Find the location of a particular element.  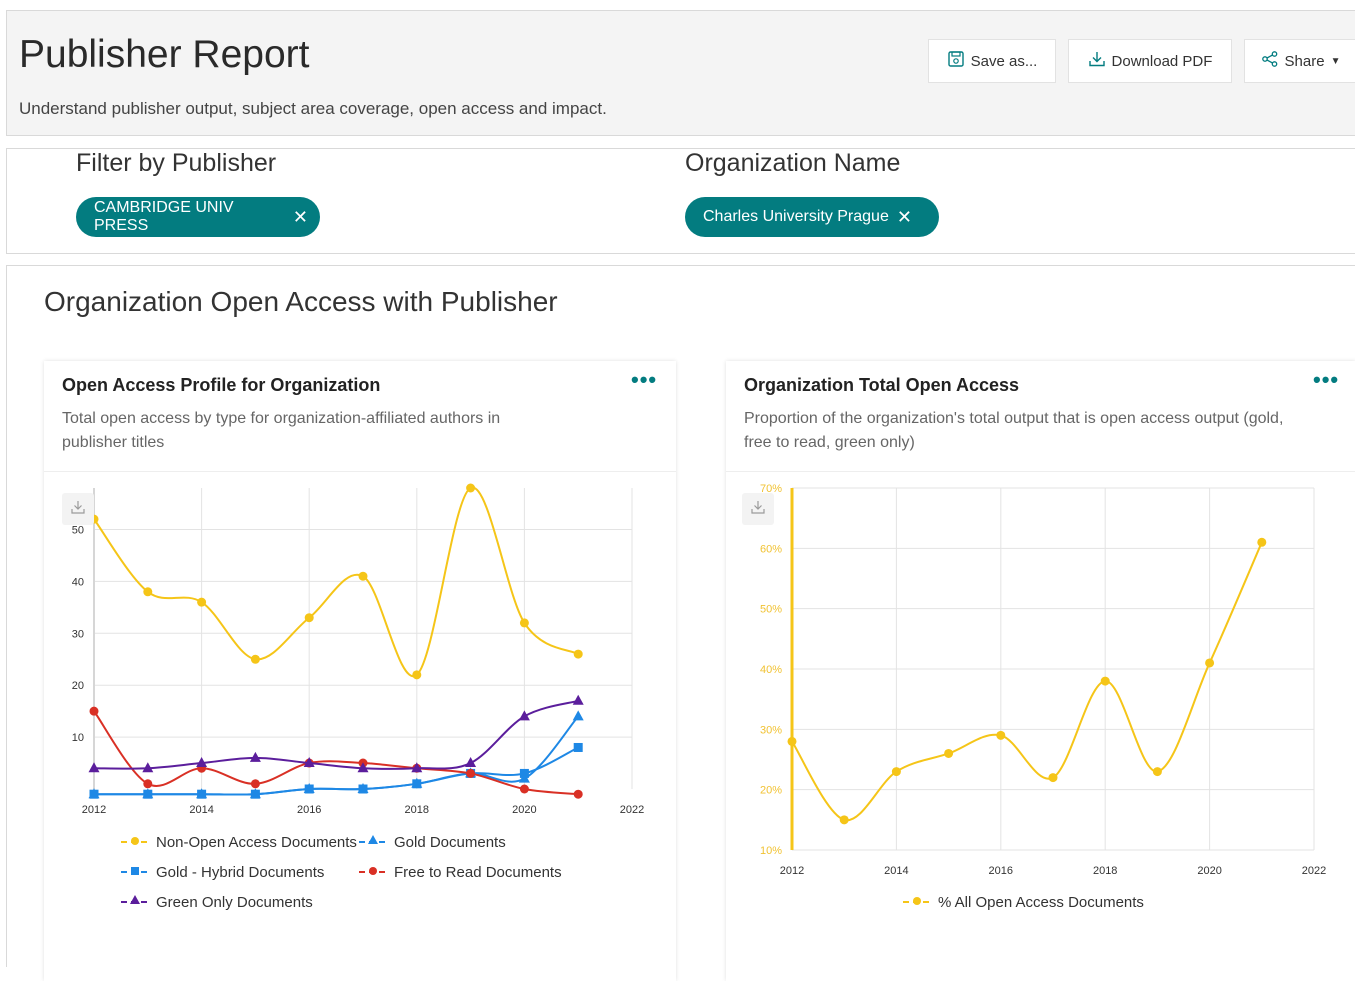

legend-label: Green Only Documents is located at coordinates (234, 902).